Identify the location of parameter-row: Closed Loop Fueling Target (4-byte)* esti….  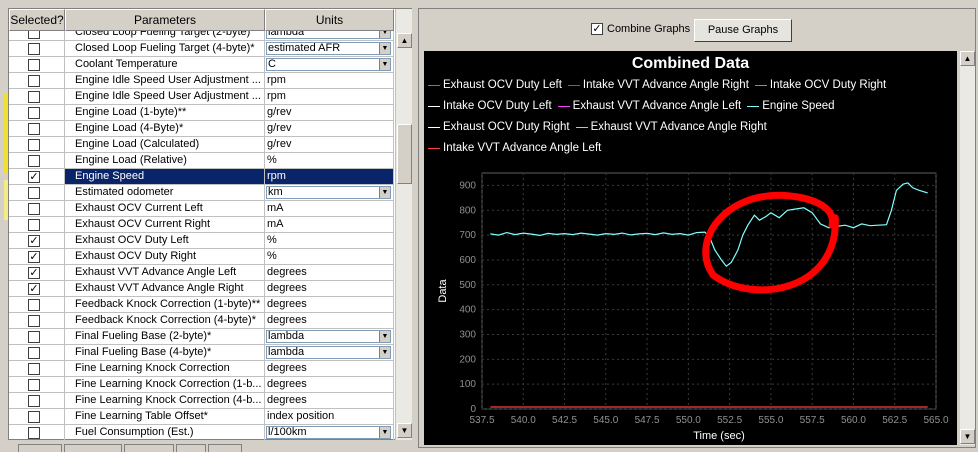
(201, 49).